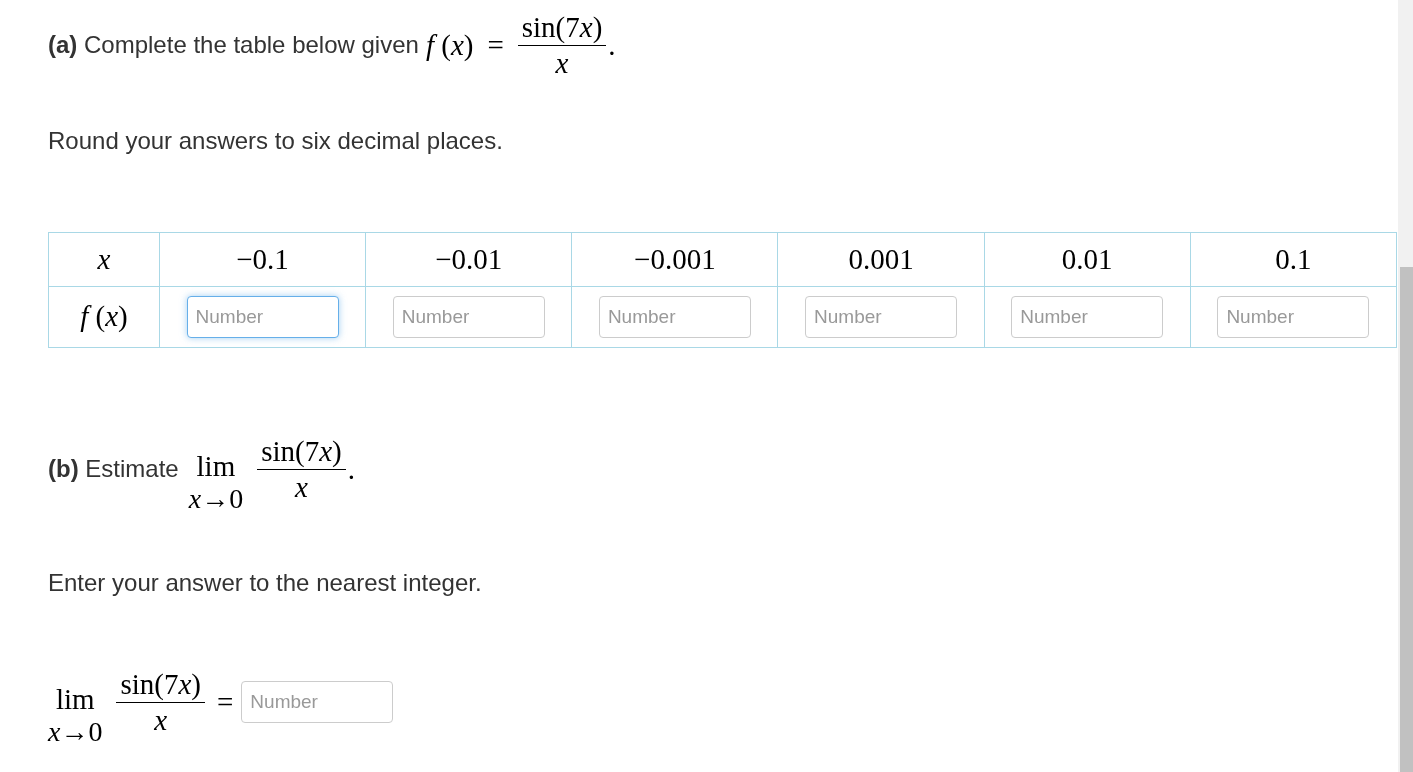  I want to click on table-header-cell: −0.01, so click(468, 259).